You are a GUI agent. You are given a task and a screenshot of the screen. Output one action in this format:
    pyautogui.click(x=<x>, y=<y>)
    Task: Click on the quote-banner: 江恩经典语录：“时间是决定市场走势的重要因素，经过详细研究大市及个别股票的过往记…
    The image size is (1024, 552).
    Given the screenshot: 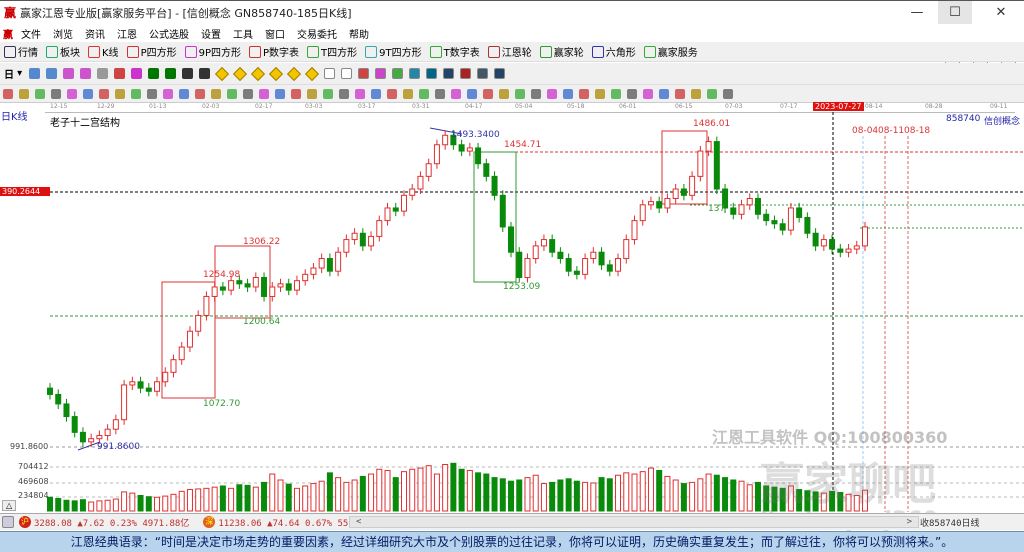 What is the action you would take?
    pyautogui.click(x=512, y=541)
    